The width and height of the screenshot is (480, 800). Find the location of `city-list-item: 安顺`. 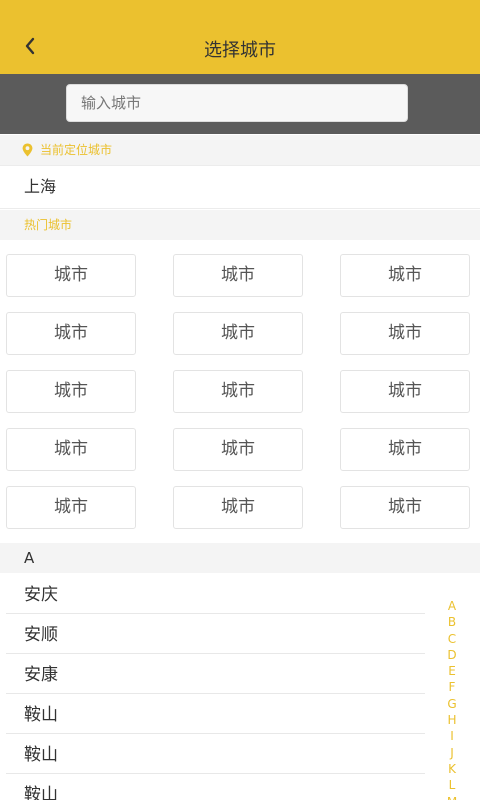

city-list-item: 安顺 is located at coordinates (215, 634).